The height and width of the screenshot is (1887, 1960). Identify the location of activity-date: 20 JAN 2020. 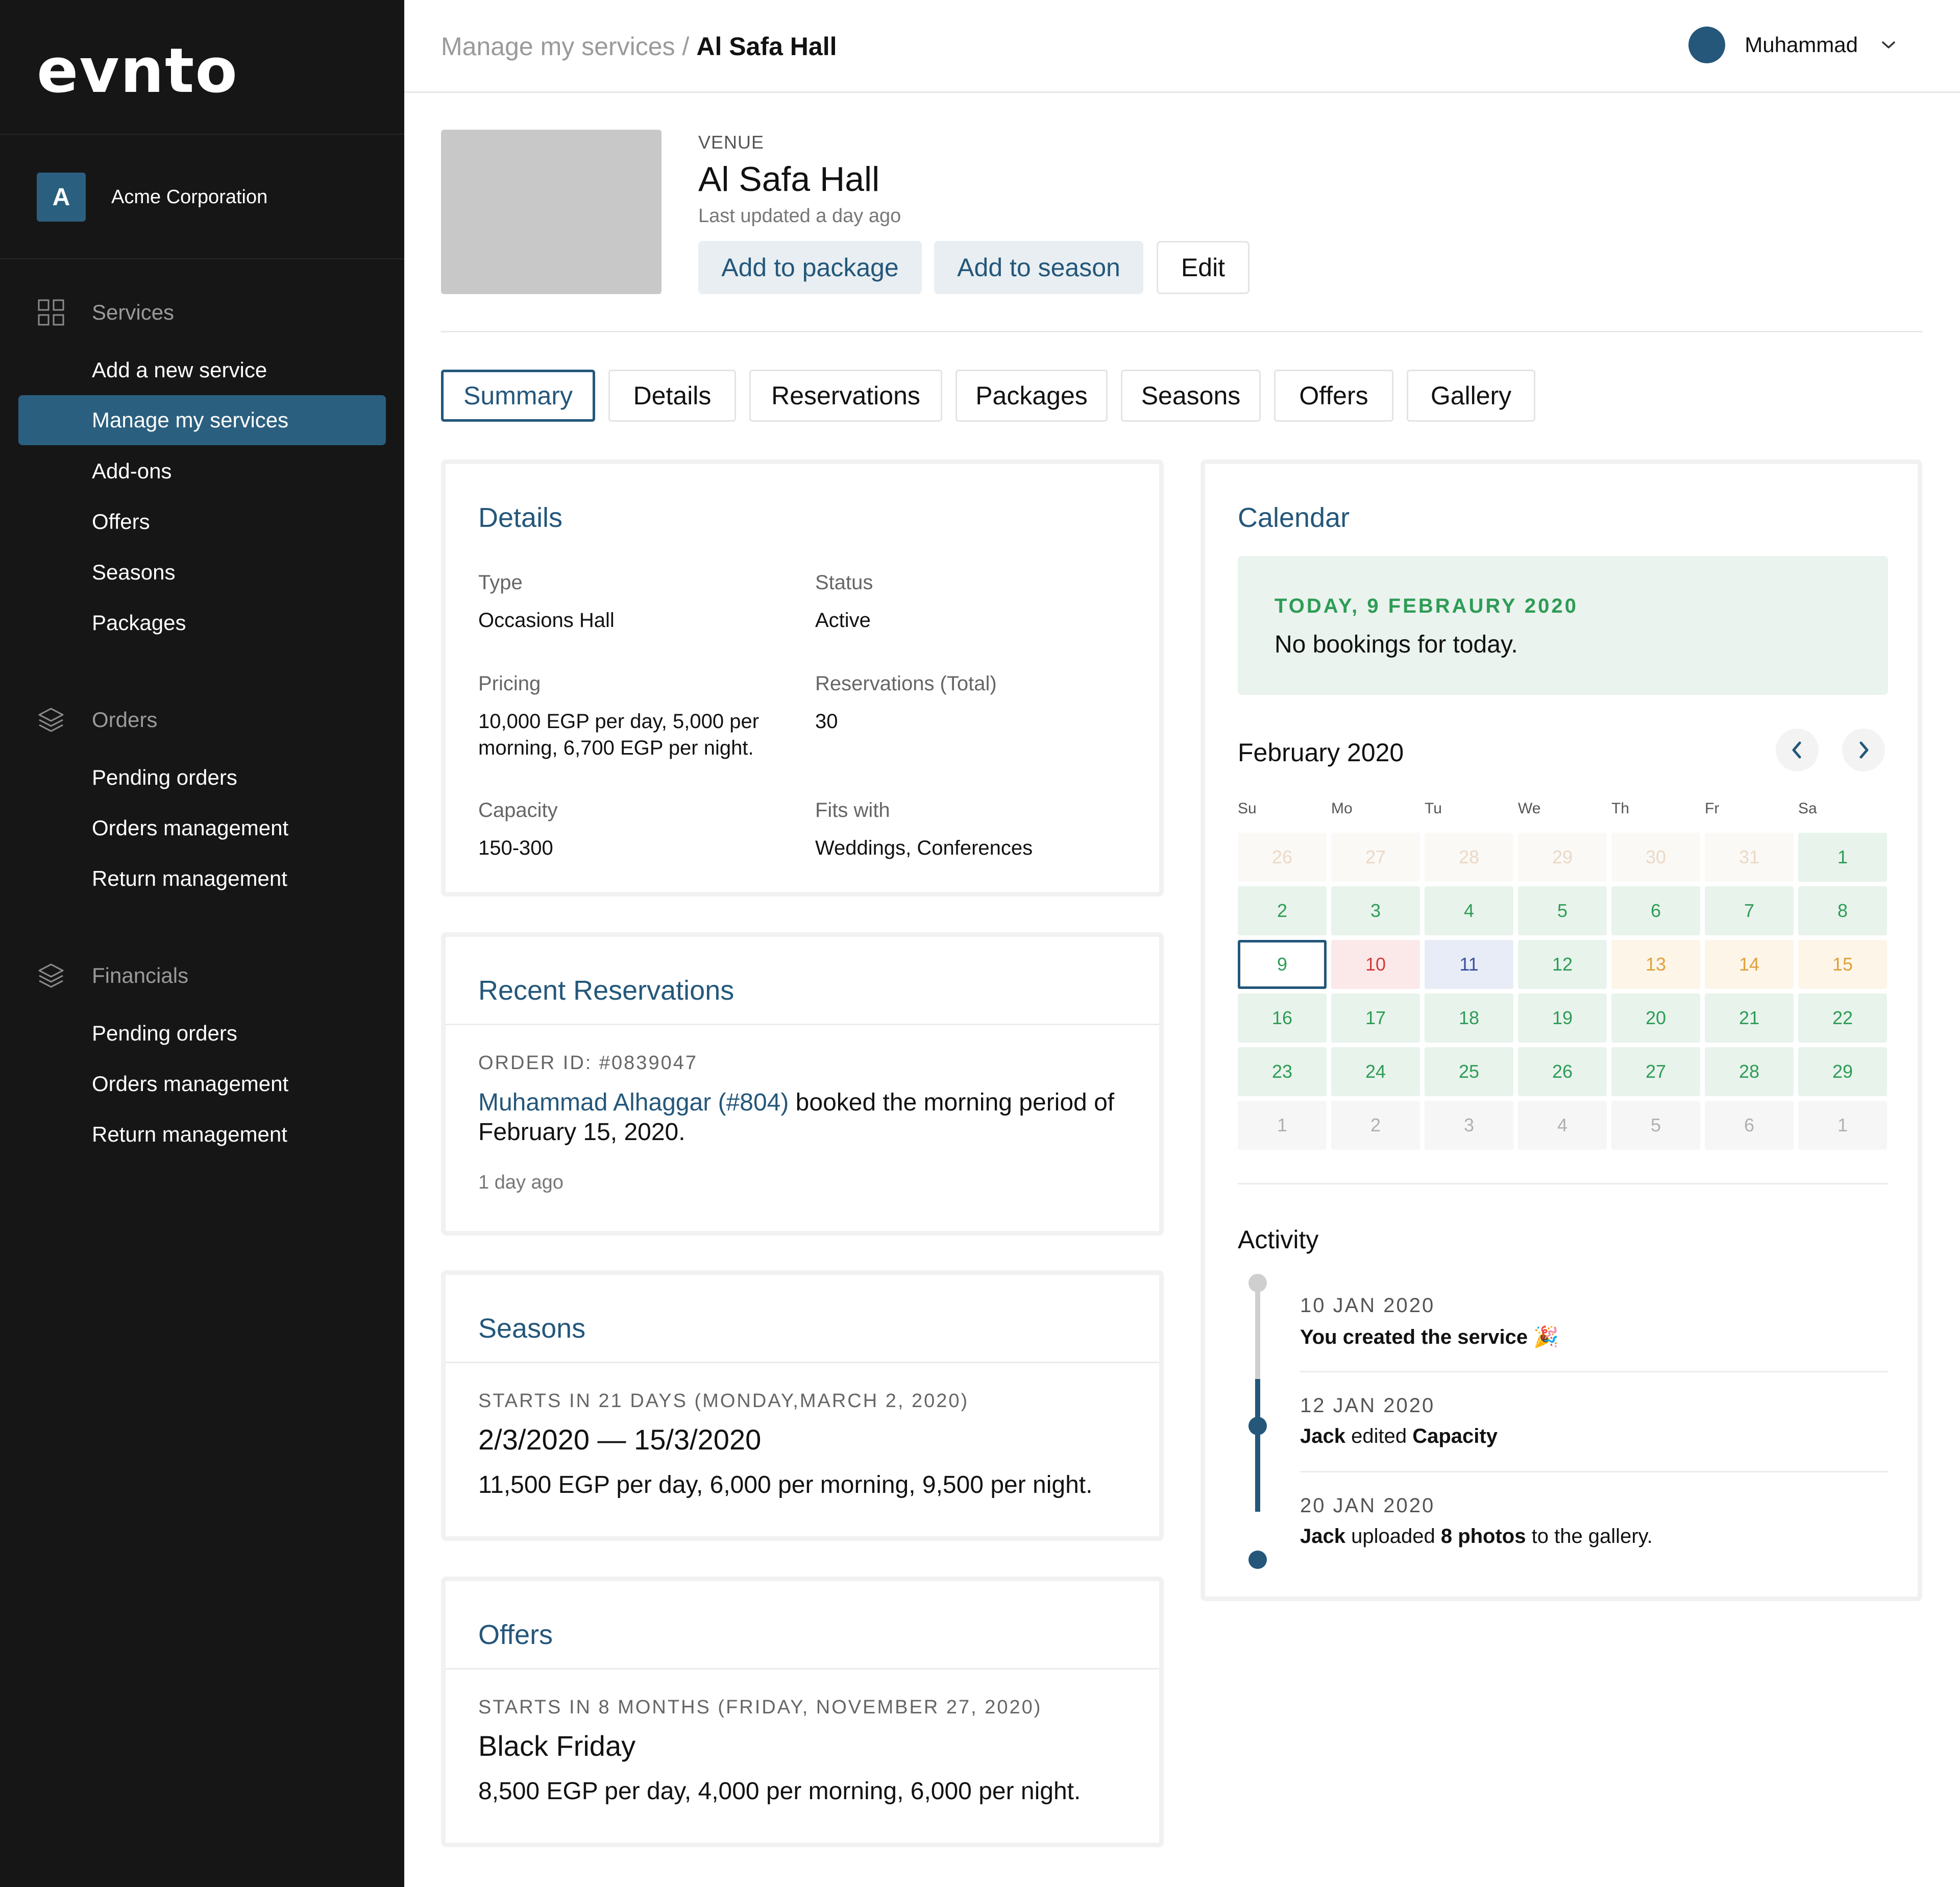
(1367, 1505).